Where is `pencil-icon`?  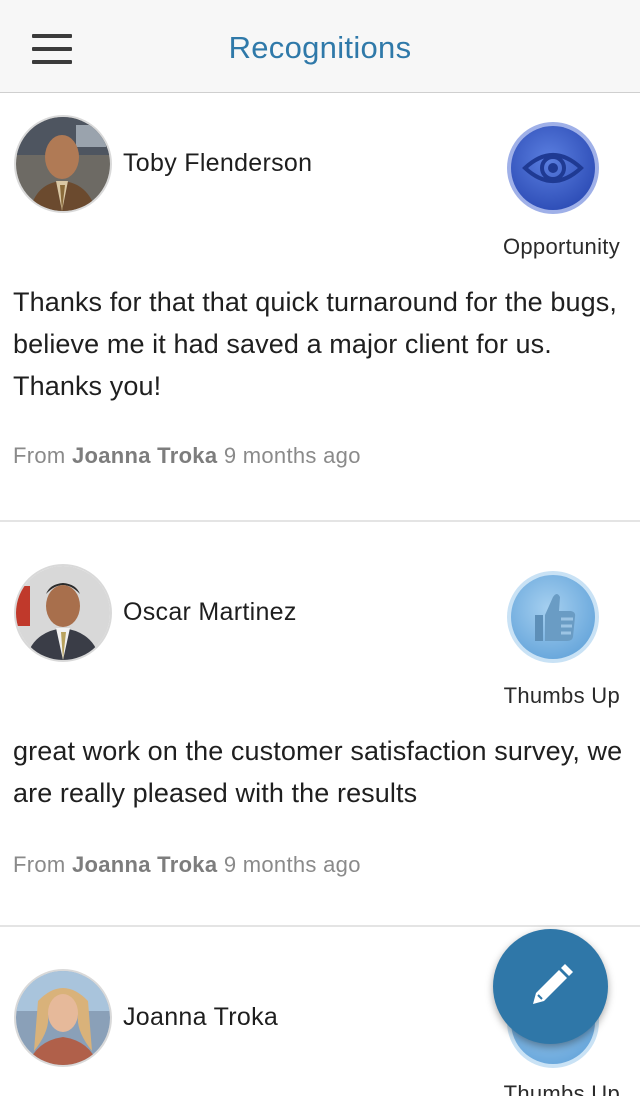 pencil-icon is located at coordinates (553, 984).